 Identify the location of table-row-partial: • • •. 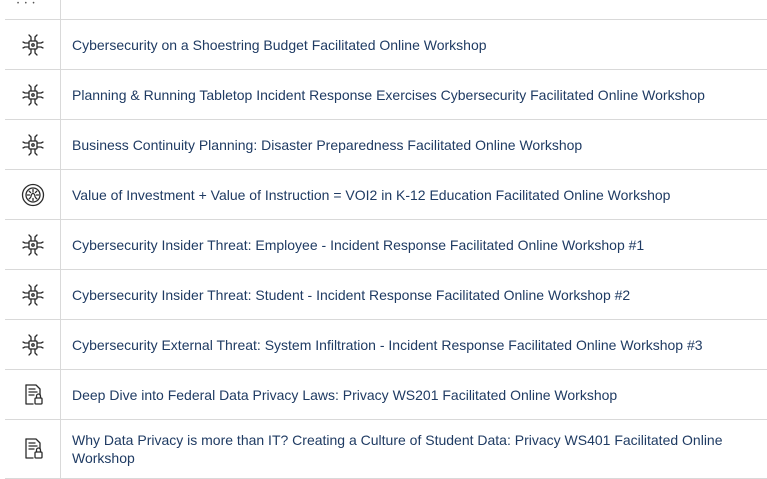
(386, 10).